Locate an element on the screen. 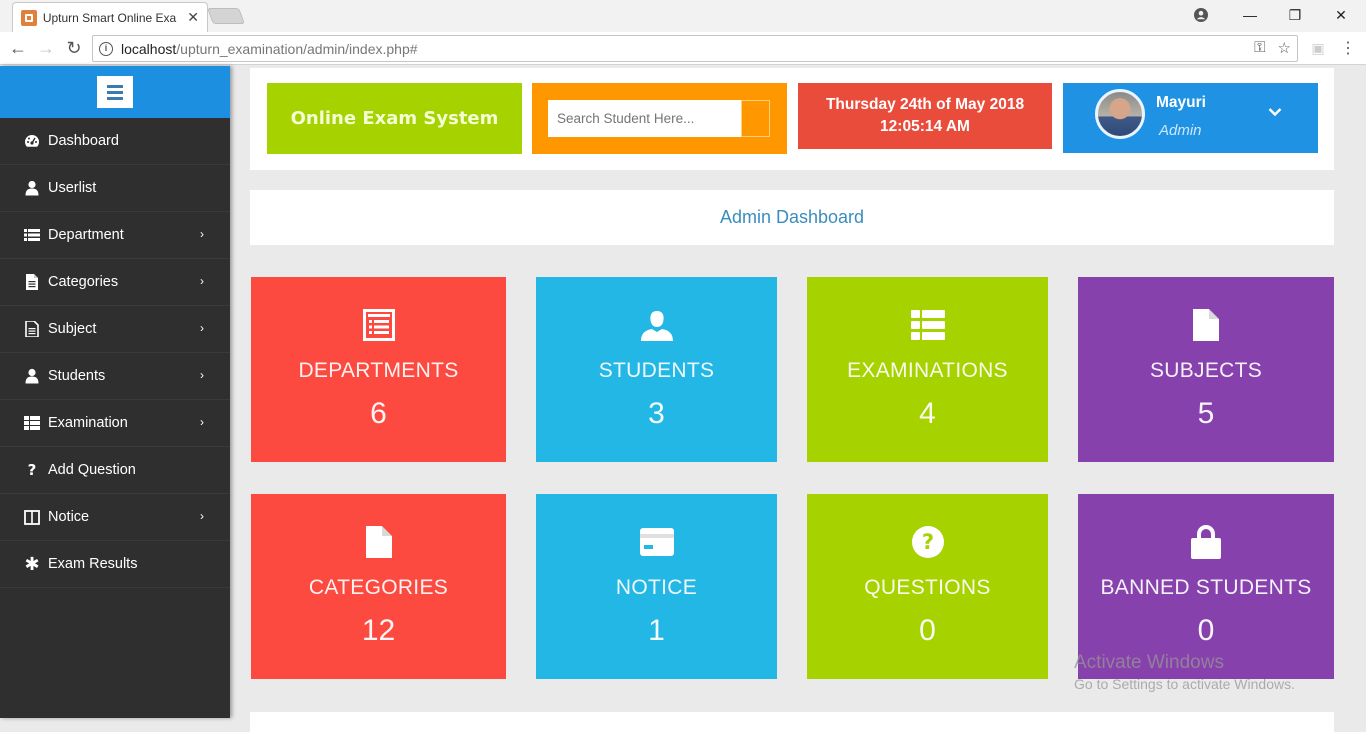 Image resolution: width=1366 pixels, height=732 pixels. stat-count: 1 is located at coordinates (656, 630).